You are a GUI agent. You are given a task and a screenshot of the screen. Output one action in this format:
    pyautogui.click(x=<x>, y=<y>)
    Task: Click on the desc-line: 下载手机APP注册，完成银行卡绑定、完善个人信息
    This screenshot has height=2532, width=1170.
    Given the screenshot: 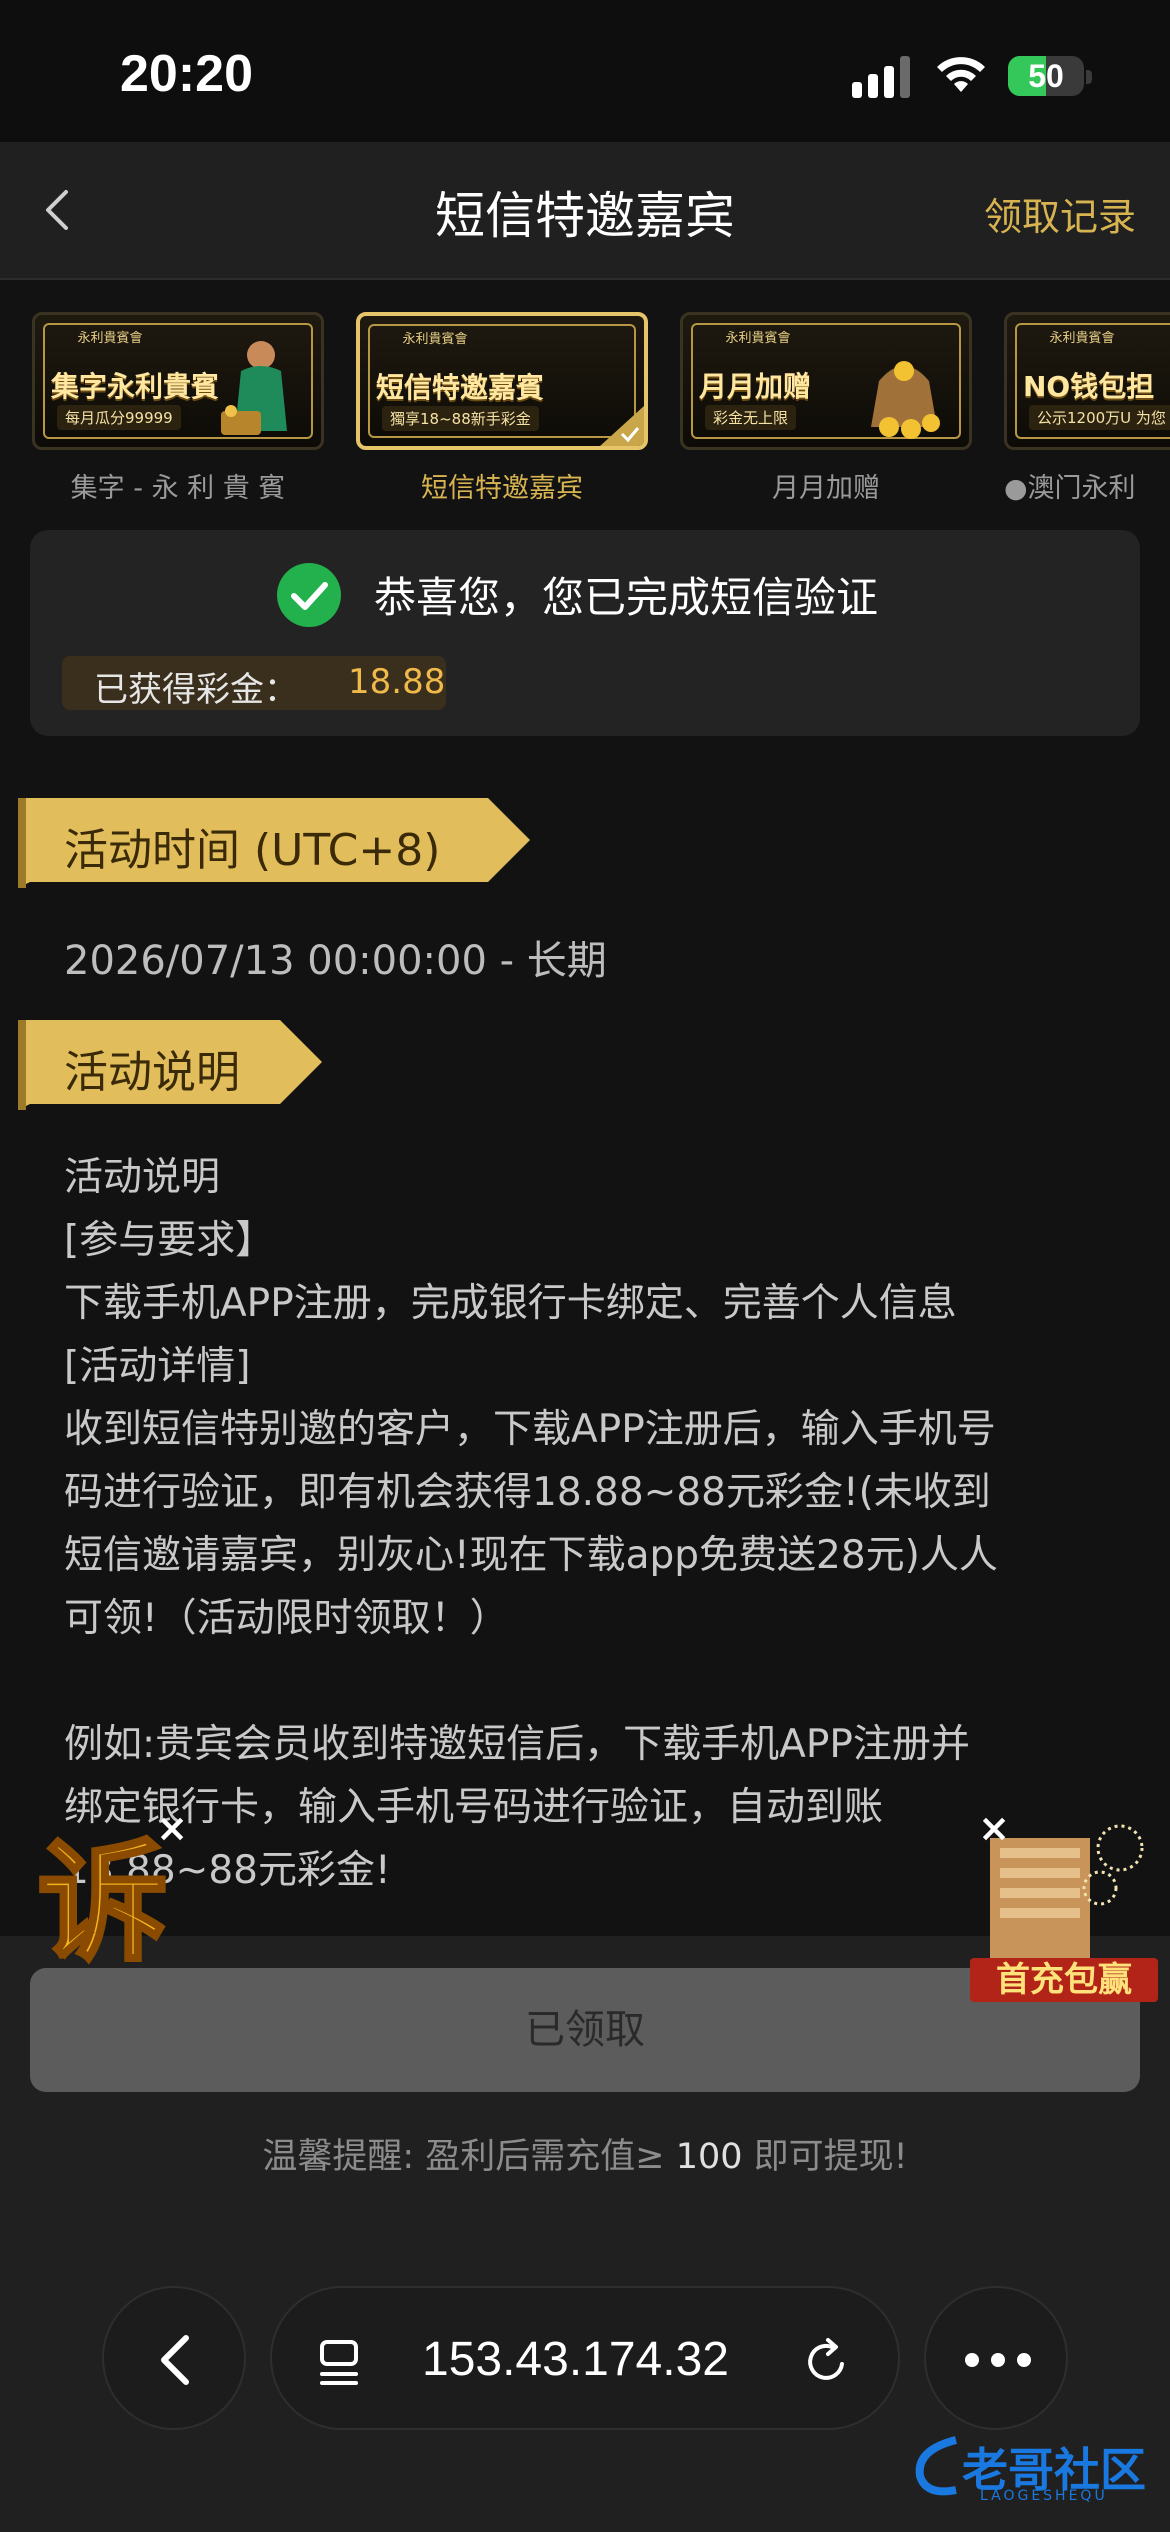 What is the action you would take?
    pyautogui.click(x=510, y=1303)
    